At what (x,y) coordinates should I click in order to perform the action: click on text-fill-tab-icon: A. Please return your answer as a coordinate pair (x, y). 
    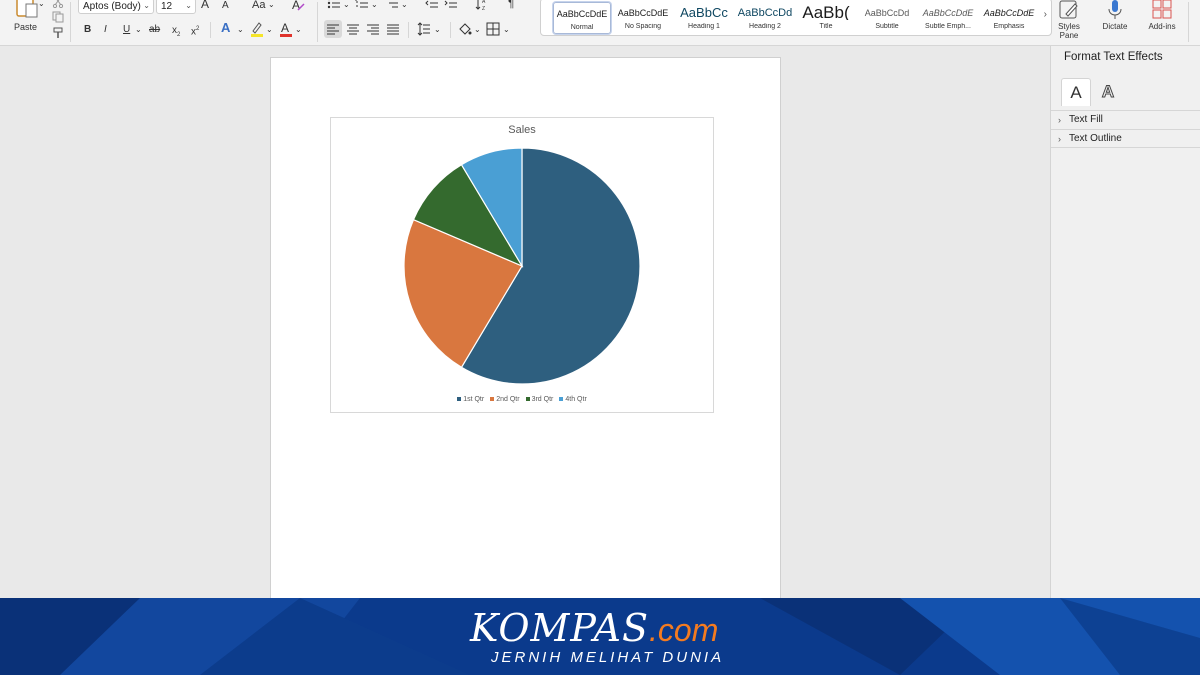
    Looking at the image, I should click on (1076, 92).